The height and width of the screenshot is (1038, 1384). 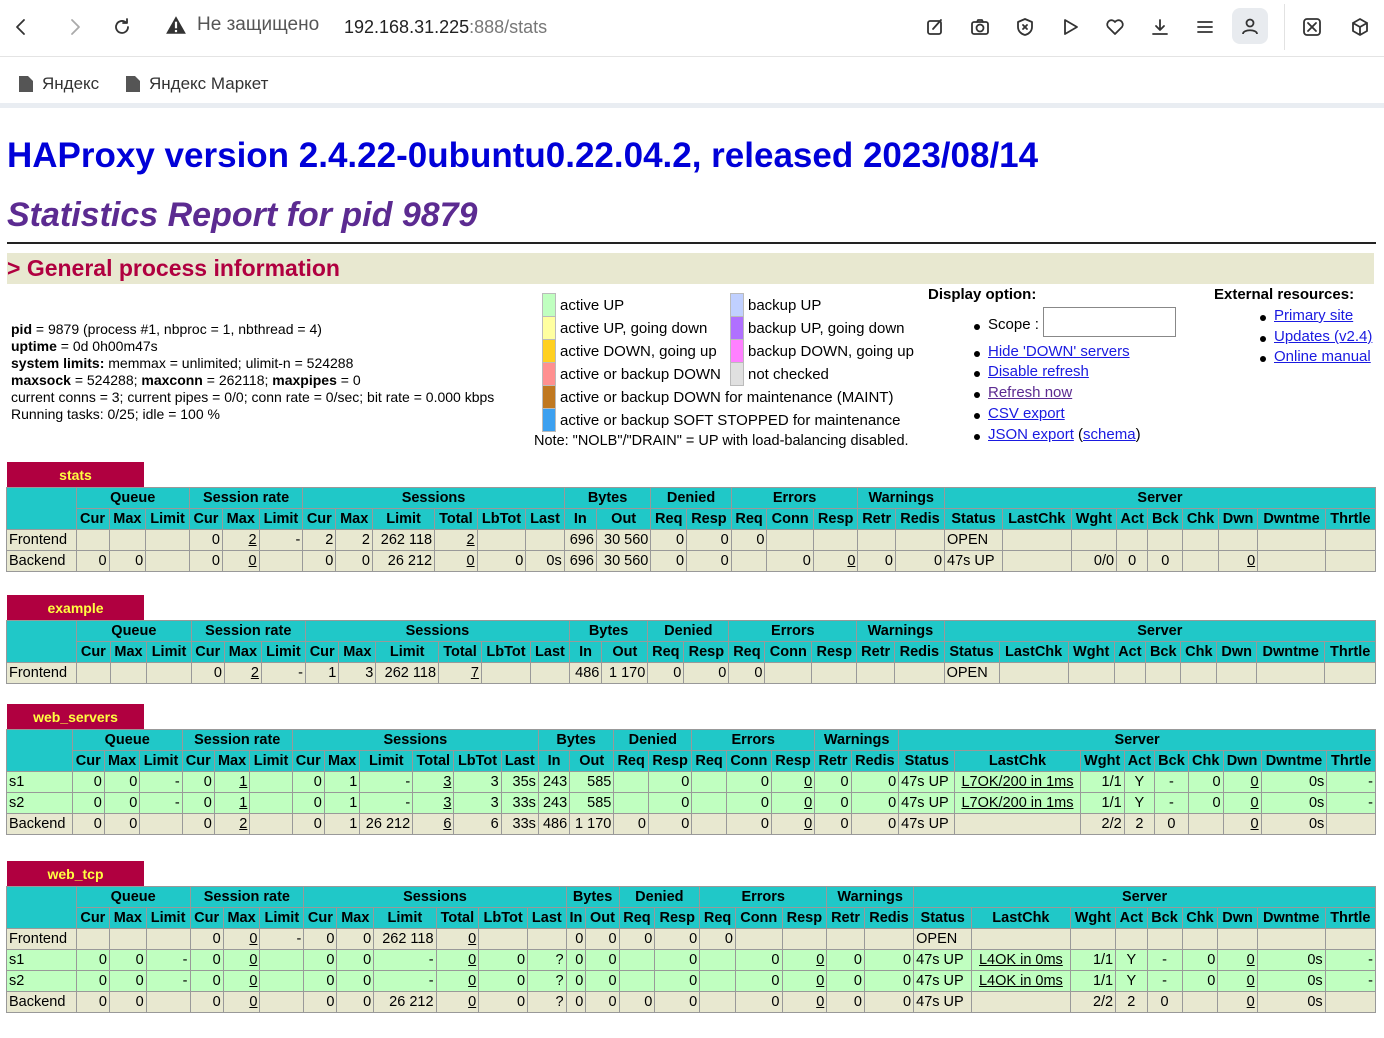 What do you see at coordinates (506, 652) in the screenshot?
I see `column-header: LbTot` at bounding box center [506, 652].